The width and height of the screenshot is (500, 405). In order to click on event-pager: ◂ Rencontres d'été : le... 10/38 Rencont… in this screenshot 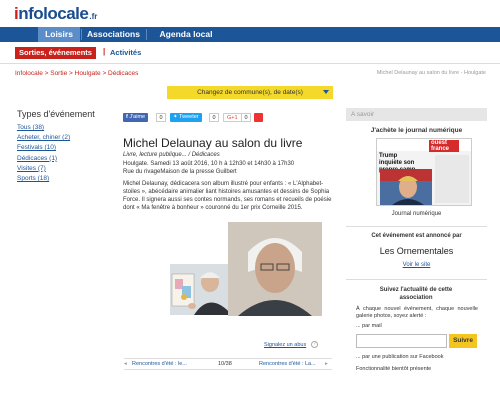, I will do `click(228, 364)`.